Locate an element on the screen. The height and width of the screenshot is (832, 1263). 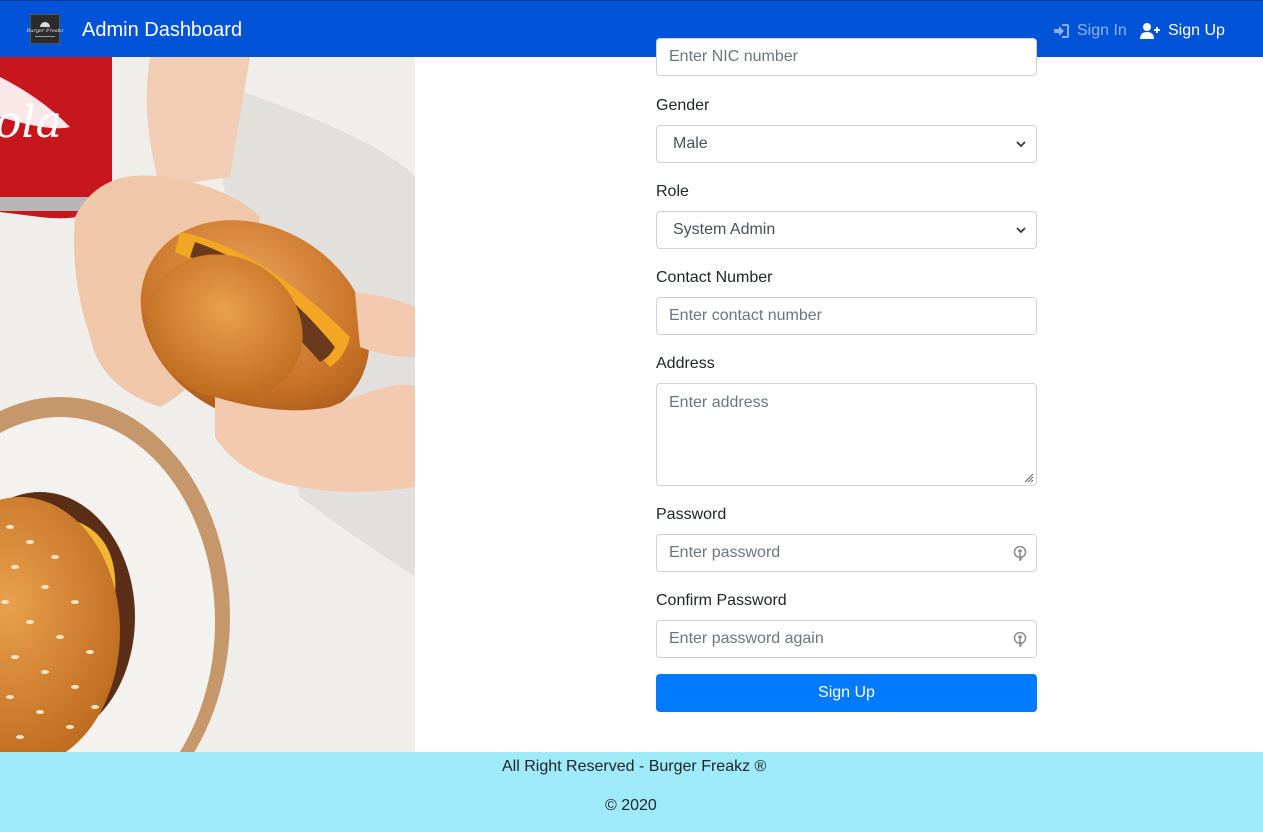
nic-input: Enter NIC number is located at coordinates (846, 57).